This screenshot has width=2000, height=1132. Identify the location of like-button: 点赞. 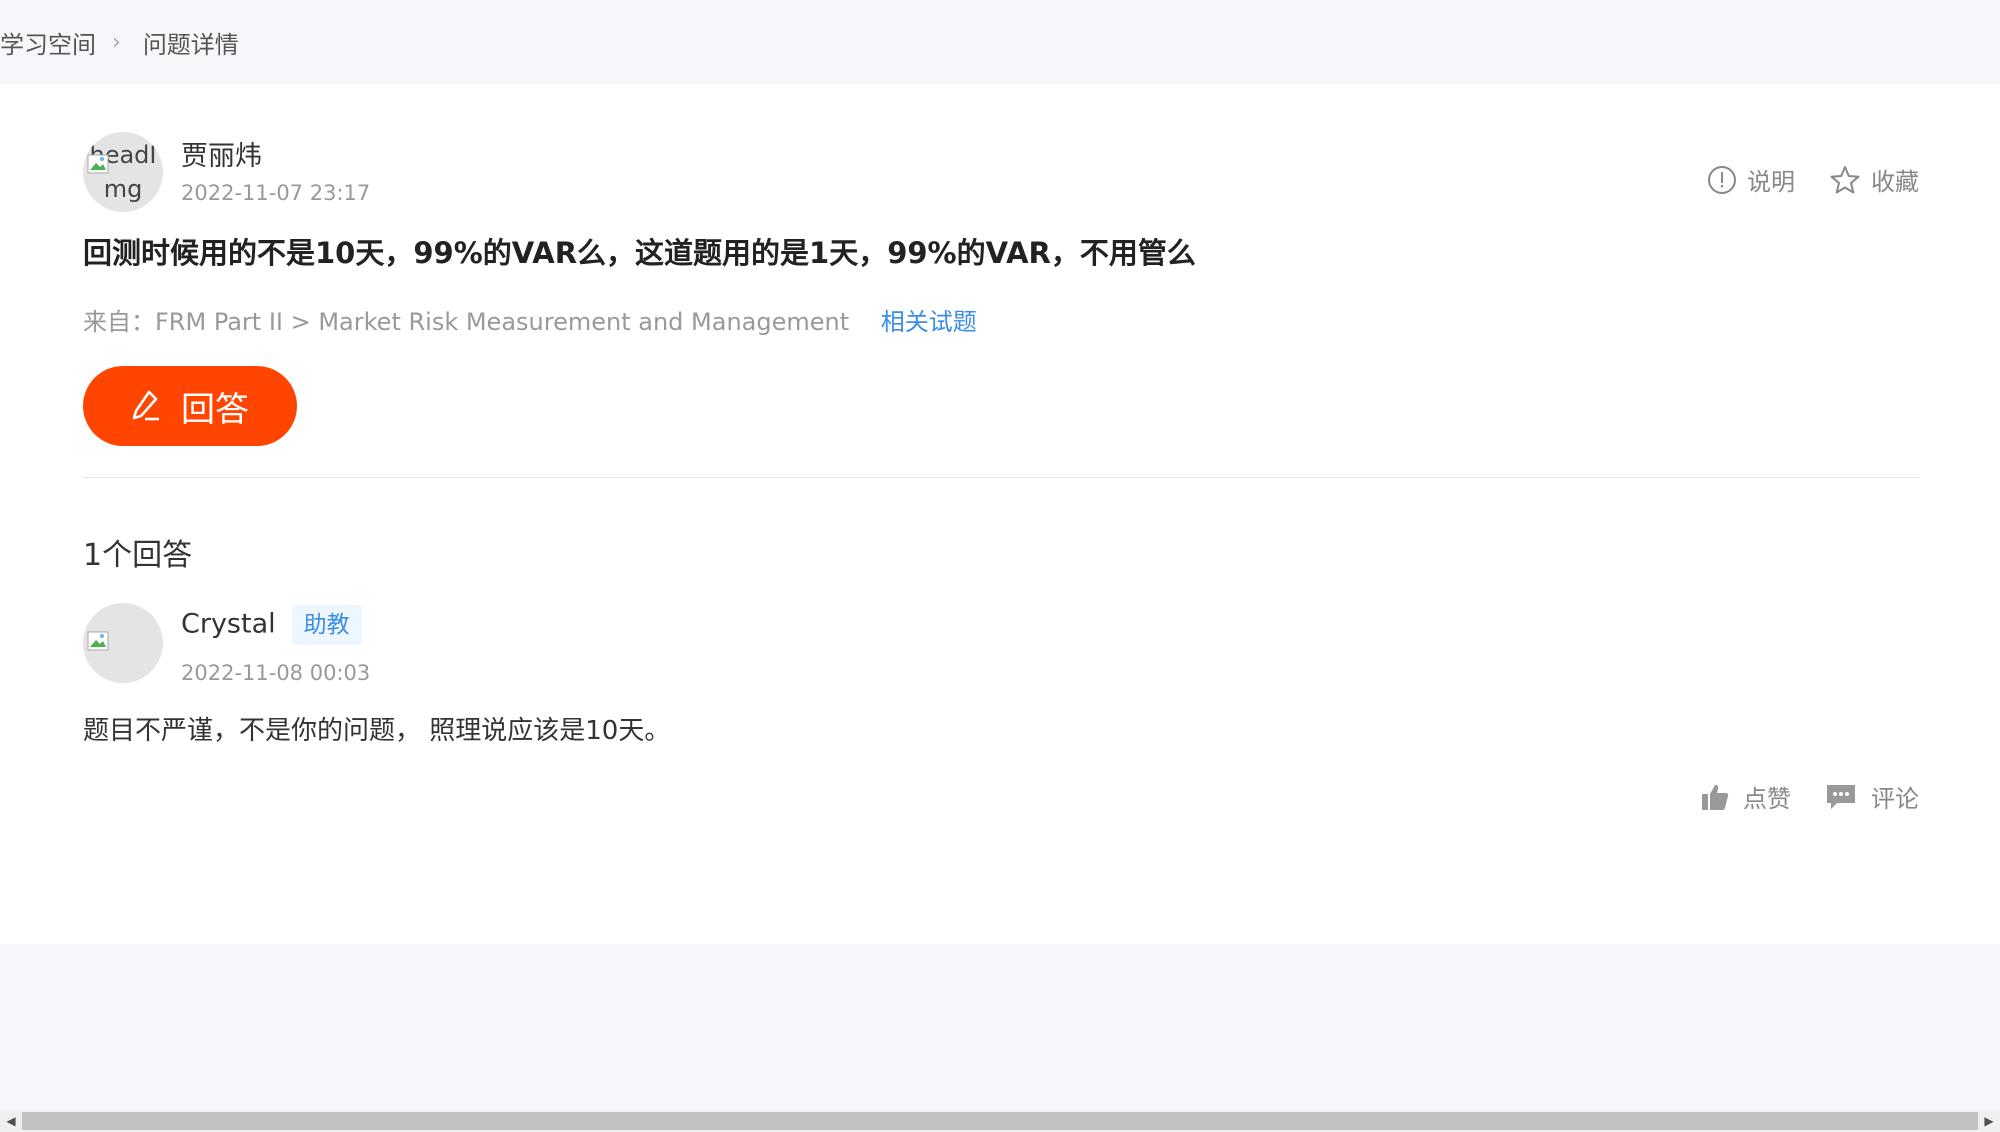
(1746, 796).